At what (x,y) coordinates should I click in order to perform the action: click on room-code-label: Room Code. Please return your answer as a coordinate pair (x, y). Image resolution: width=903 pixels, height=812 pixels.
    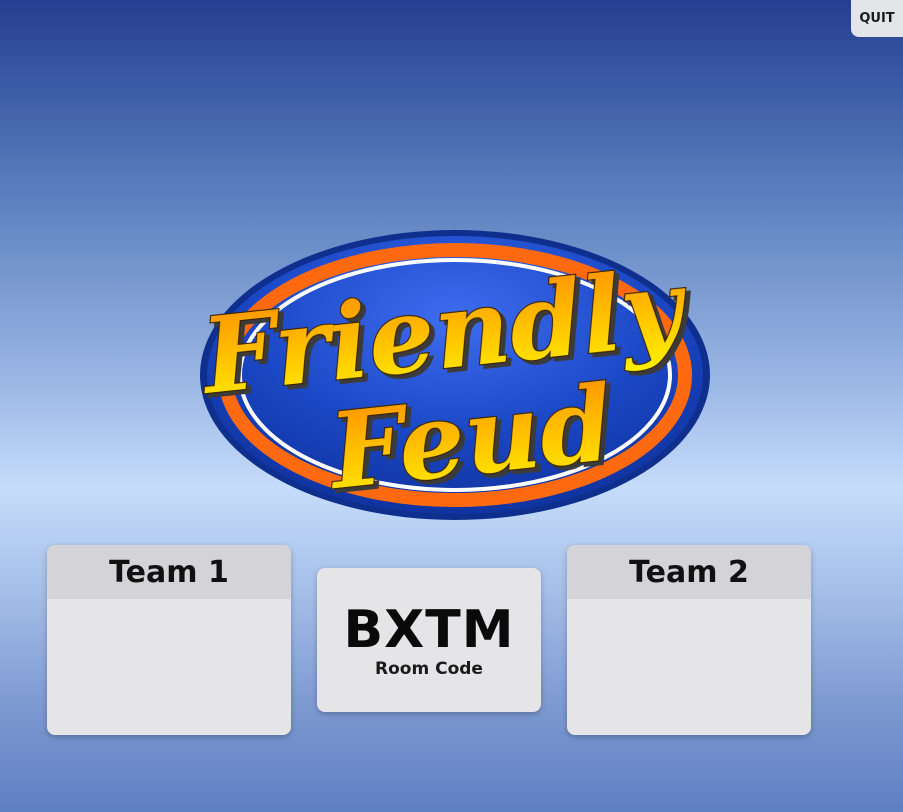
    Looking at the image, I should click on (429, 669).